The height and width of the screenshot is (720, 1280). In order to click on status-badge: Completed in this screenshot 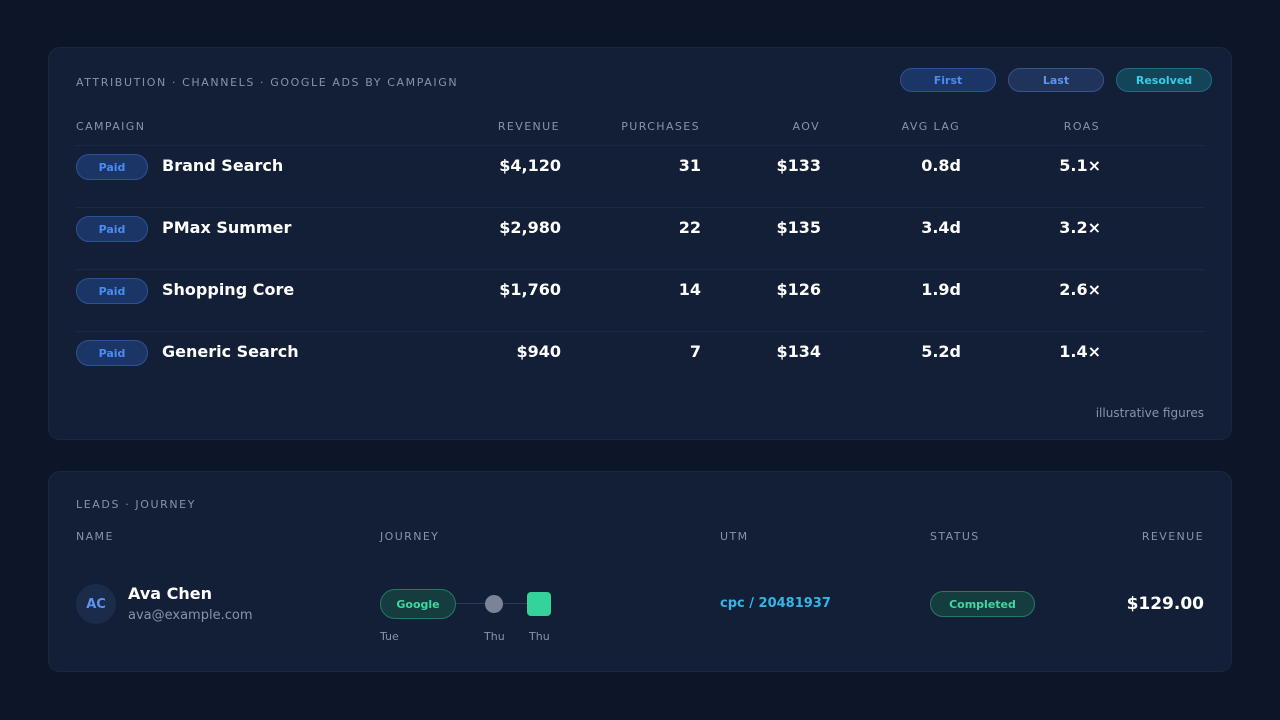, I will do `click(982, 604)`.